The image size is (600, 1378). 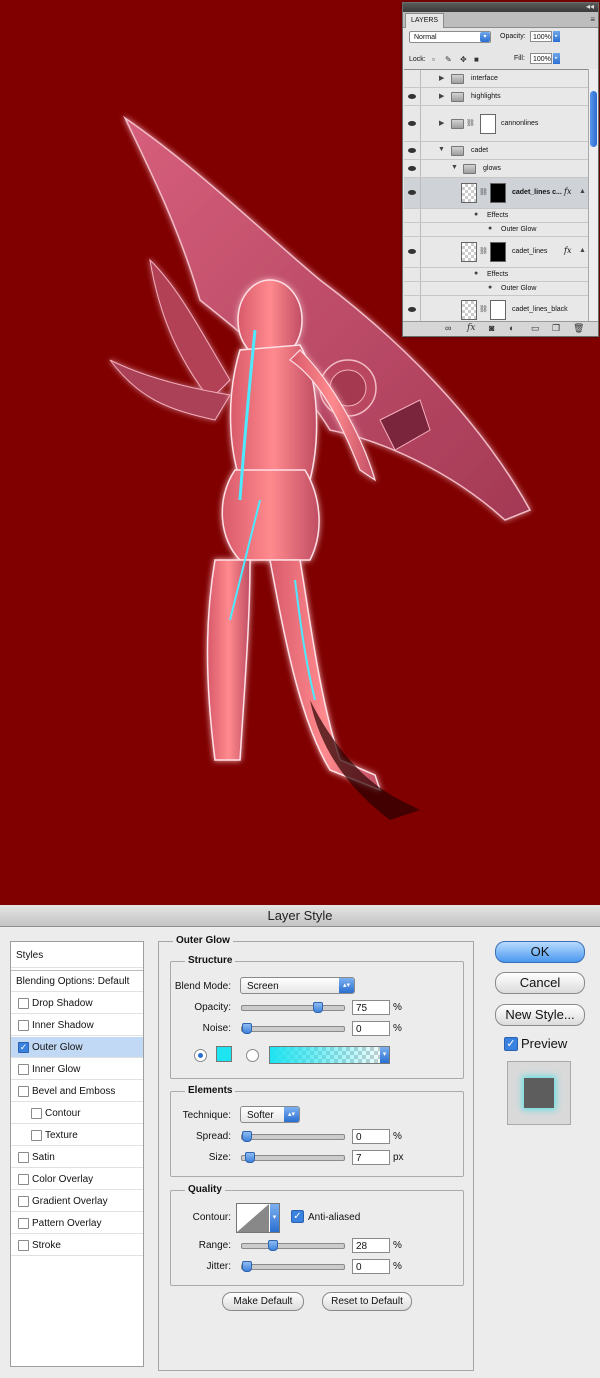 I want to click on style-item-gradient-overlay: Gradient Overlay, so click(x=77, y=1201).